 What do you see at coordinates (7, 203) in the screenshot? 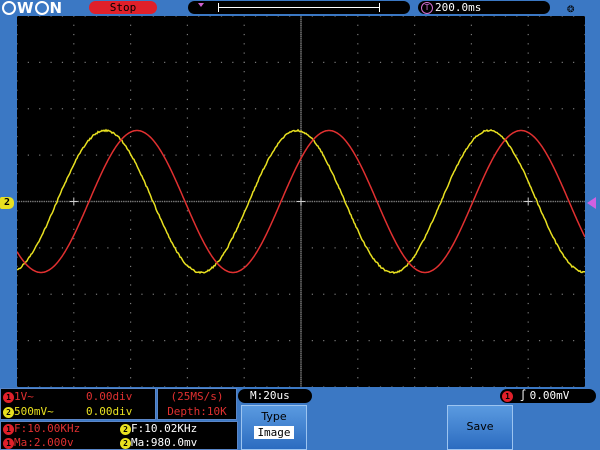
I see `ch2-level-marker: 2` at bounding box center [7, 203].